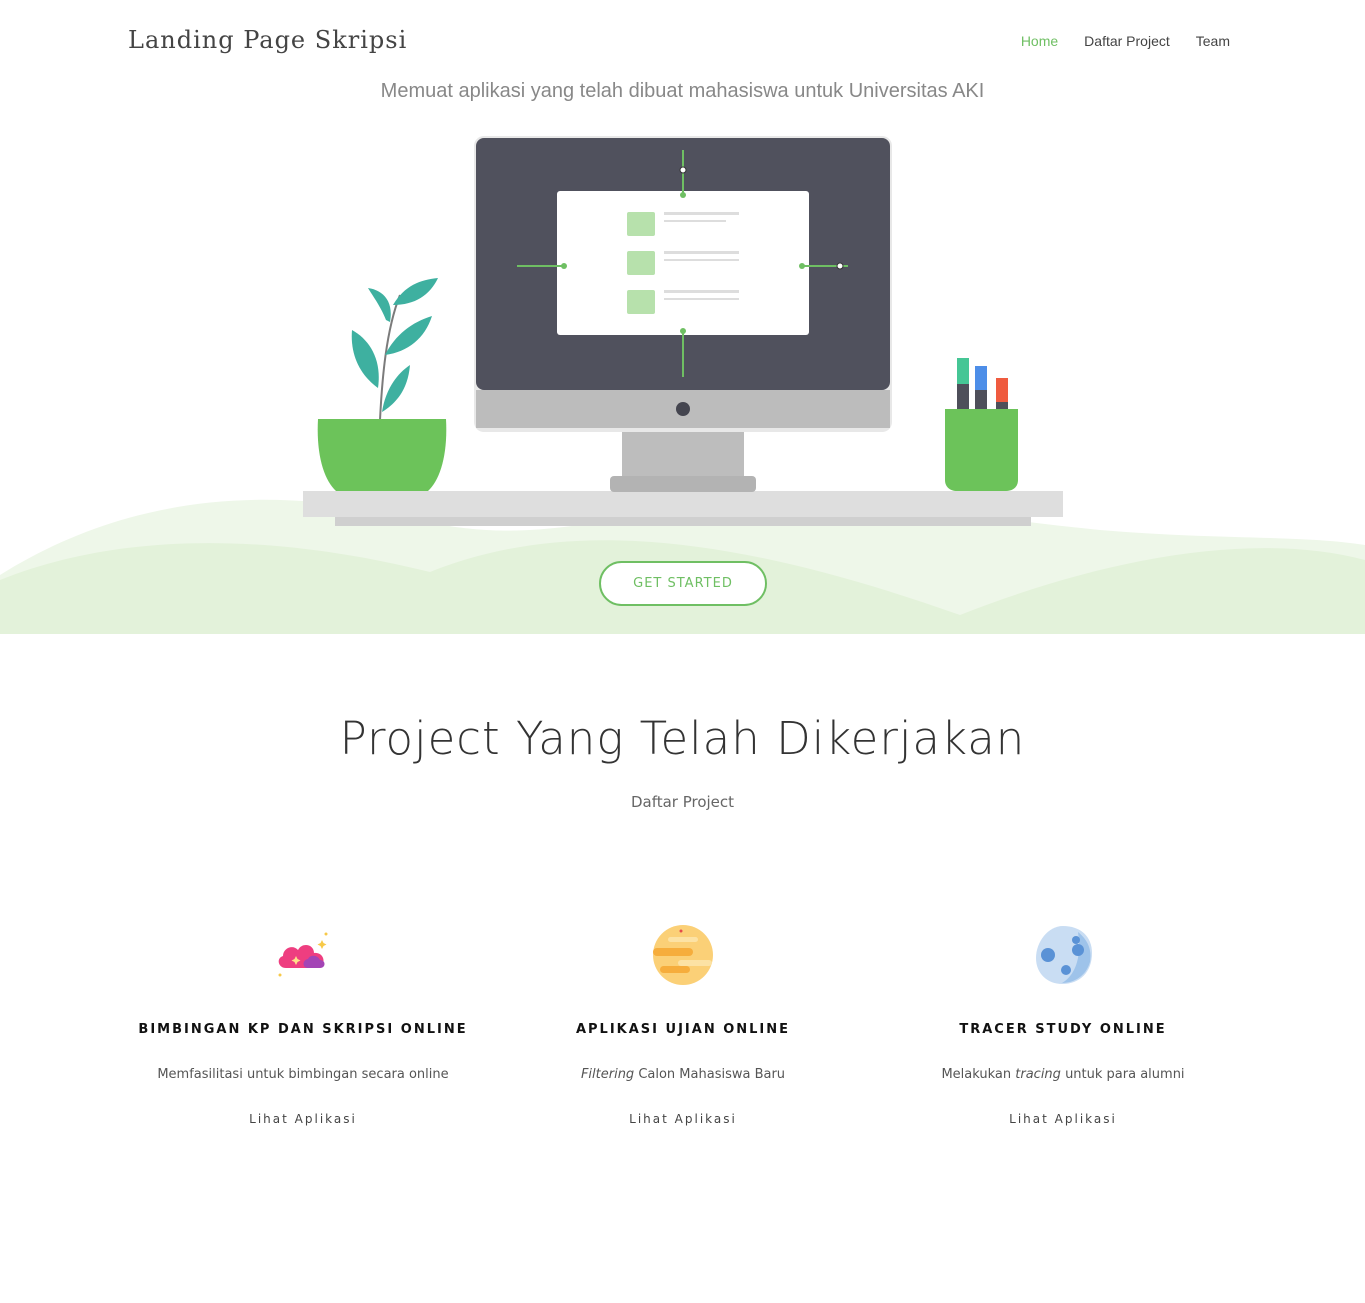  Describe the element at coordinates (267, 40) in the screenshot. I see `brand-logo: Landing Page Skripsi` at that location.